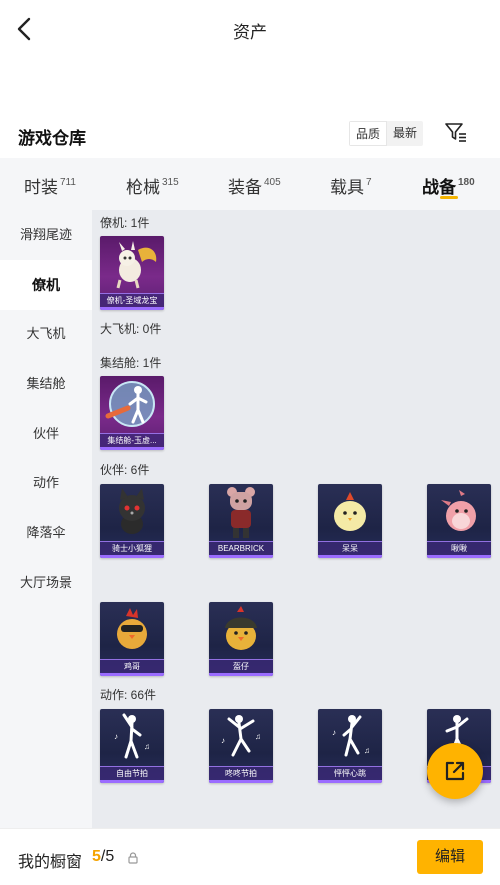 The image size is (500, 885). Describe the element at coordinates (350, 511) in the screenshot. I see `chick-icon` at that location.